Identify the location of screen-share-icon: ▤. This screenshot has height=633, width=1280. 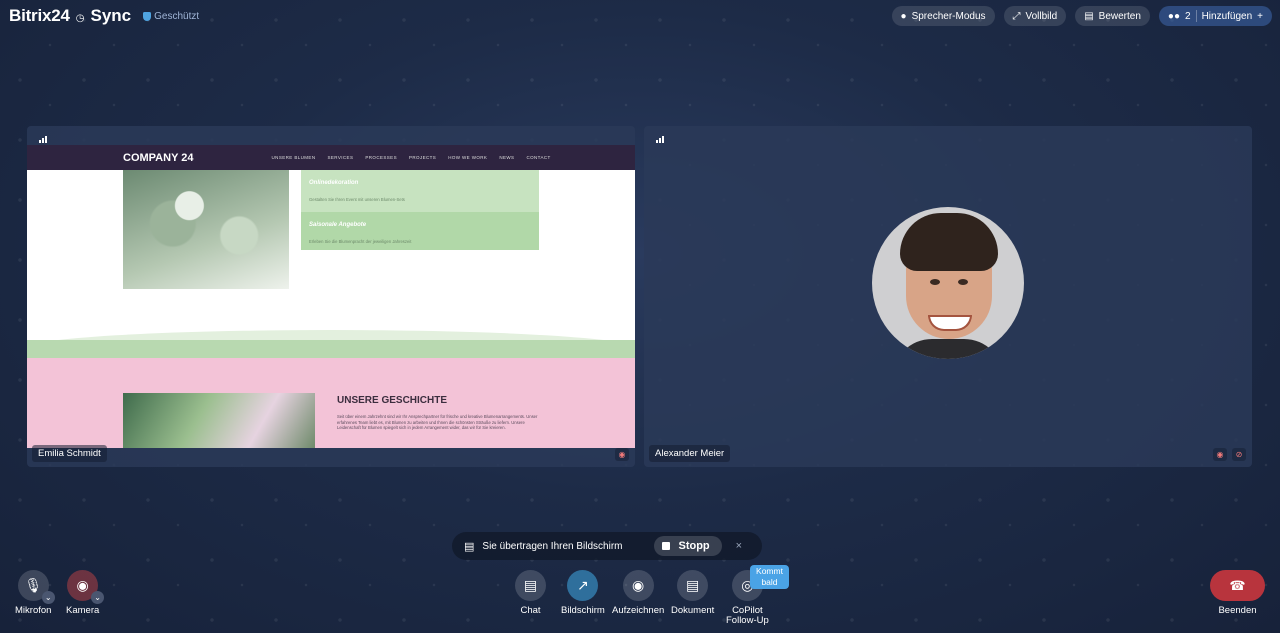
(469, 546).